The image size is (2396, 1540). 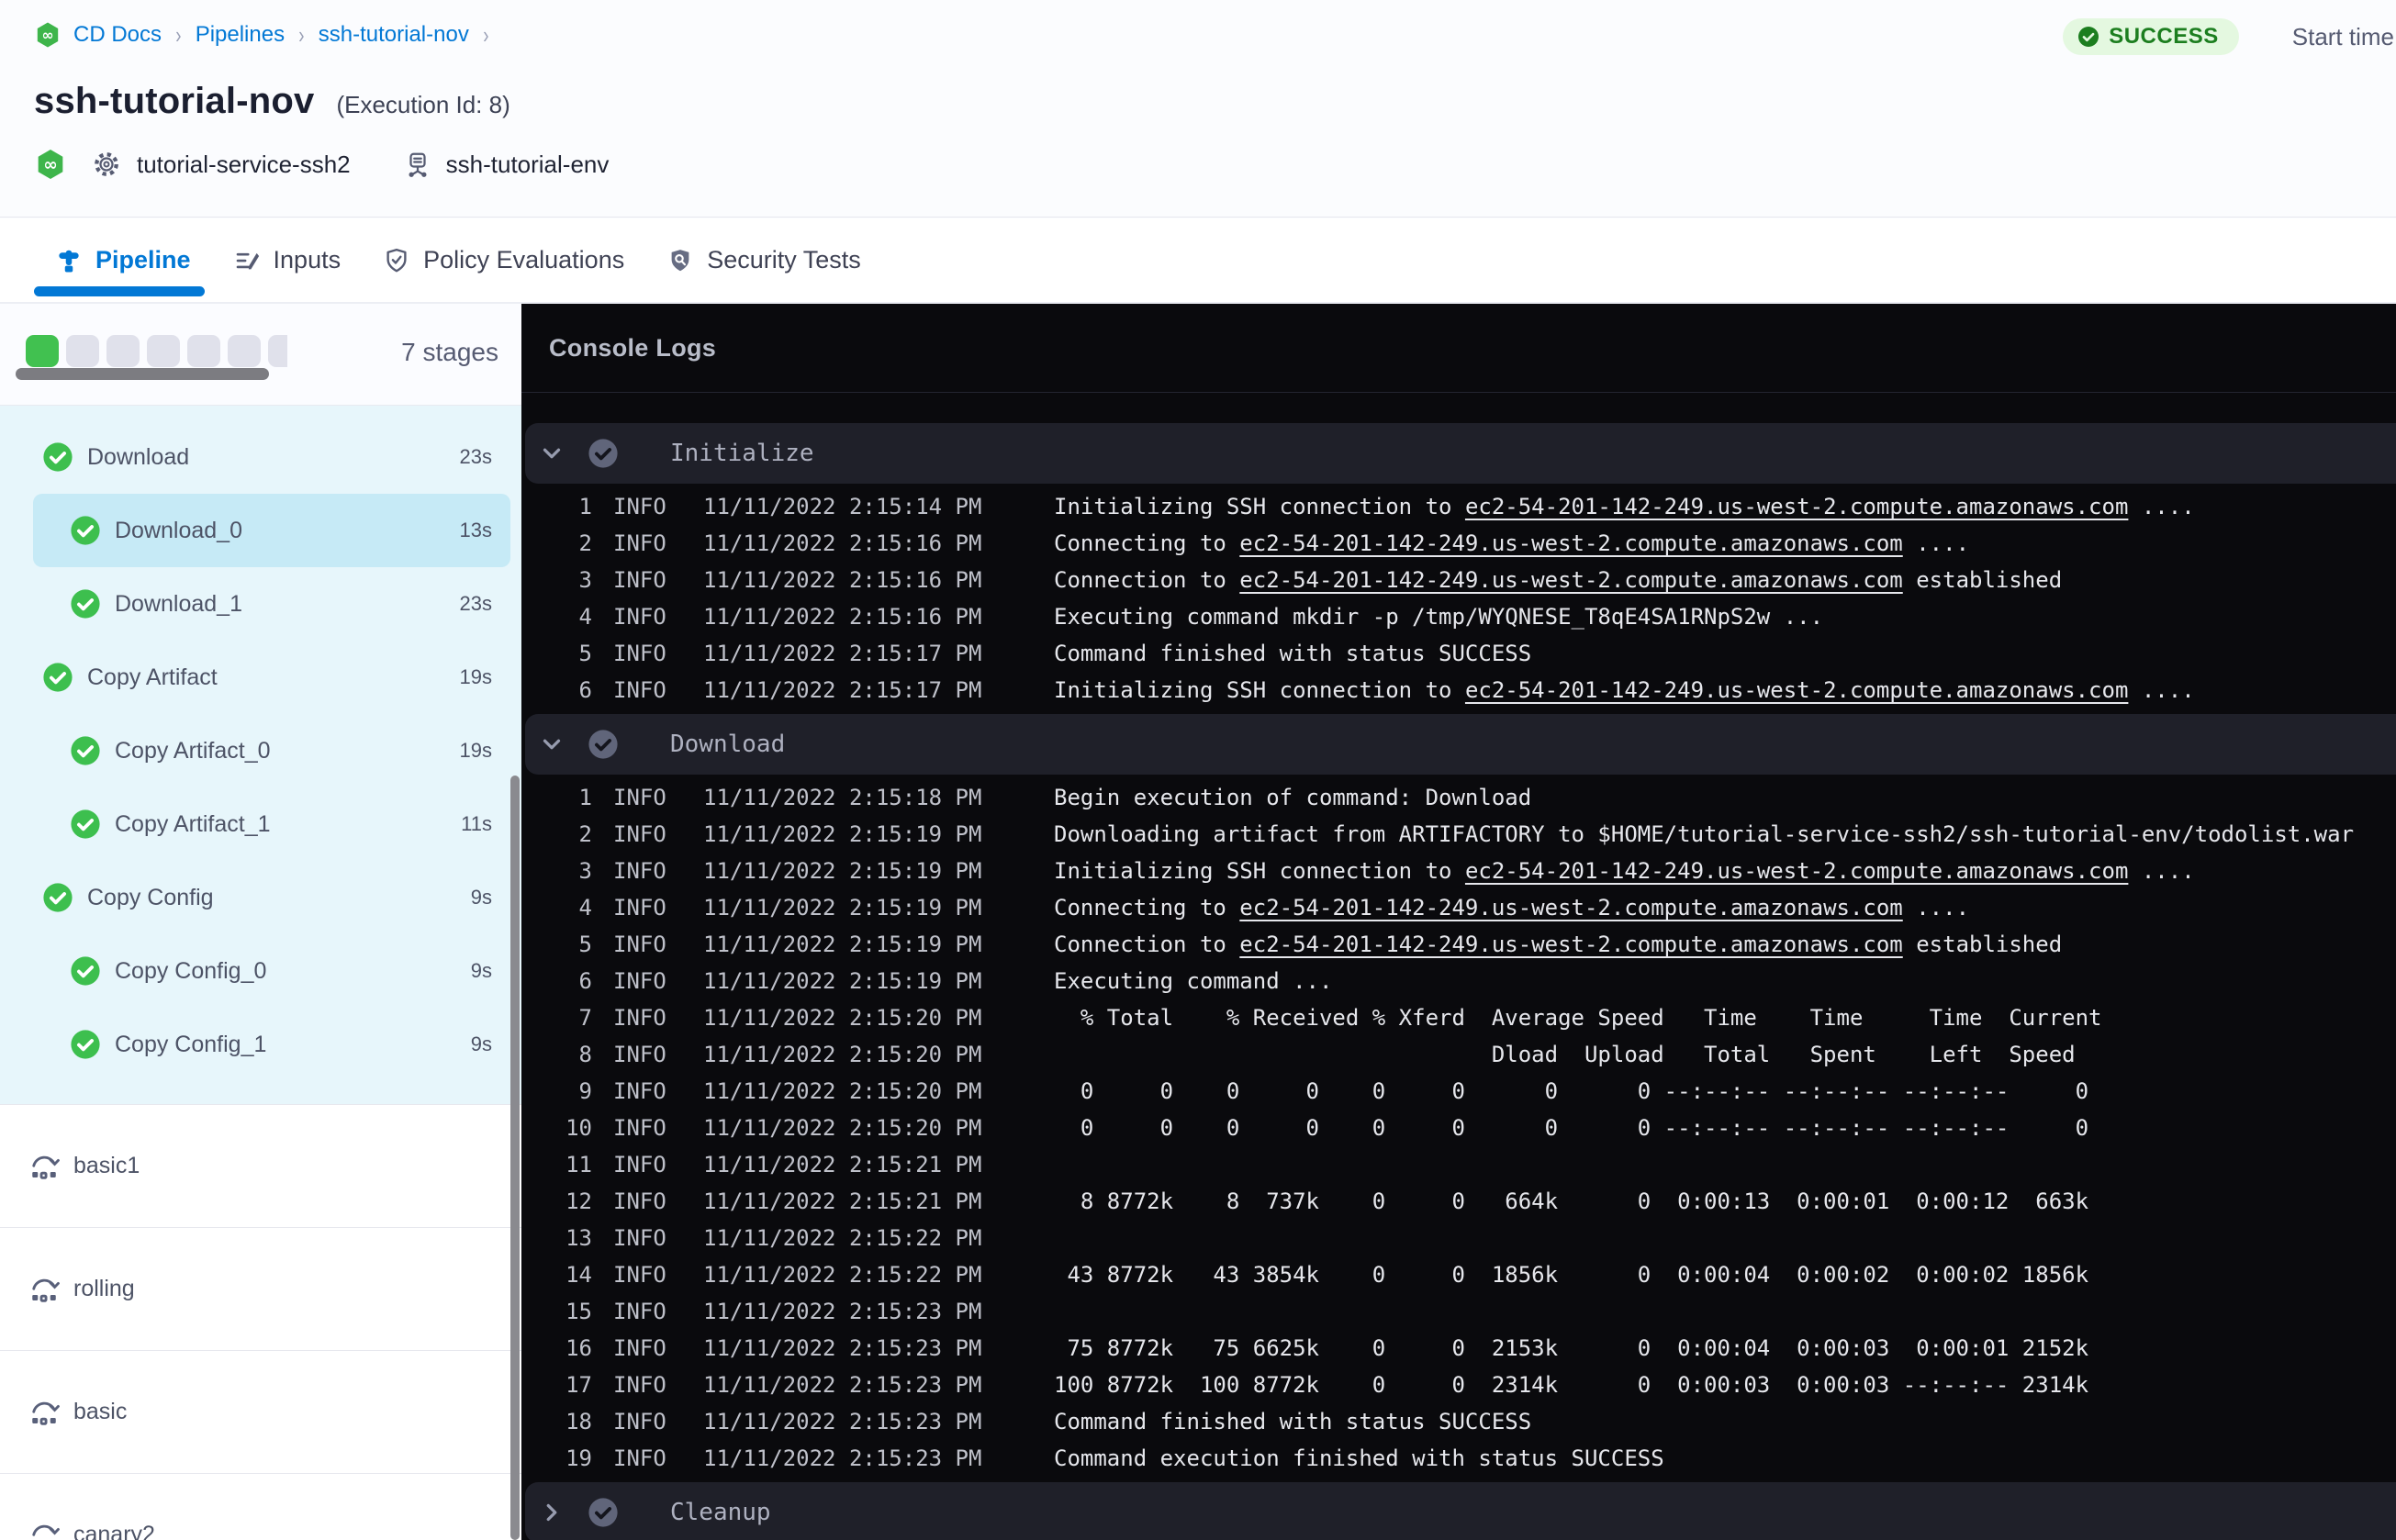 What do you see at coordinates (271, 530) in the screenshot?
I see `stage-row: Download_0 13s` at bounding box center [271, 530].